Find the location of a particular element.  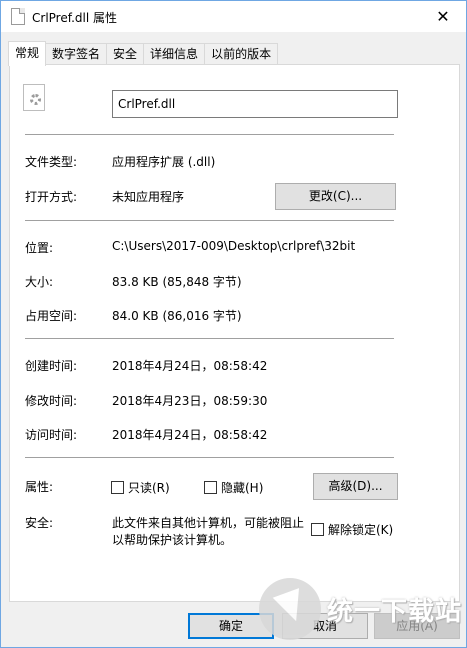

tab-general: 常规 is located at coordinates (27, 53).